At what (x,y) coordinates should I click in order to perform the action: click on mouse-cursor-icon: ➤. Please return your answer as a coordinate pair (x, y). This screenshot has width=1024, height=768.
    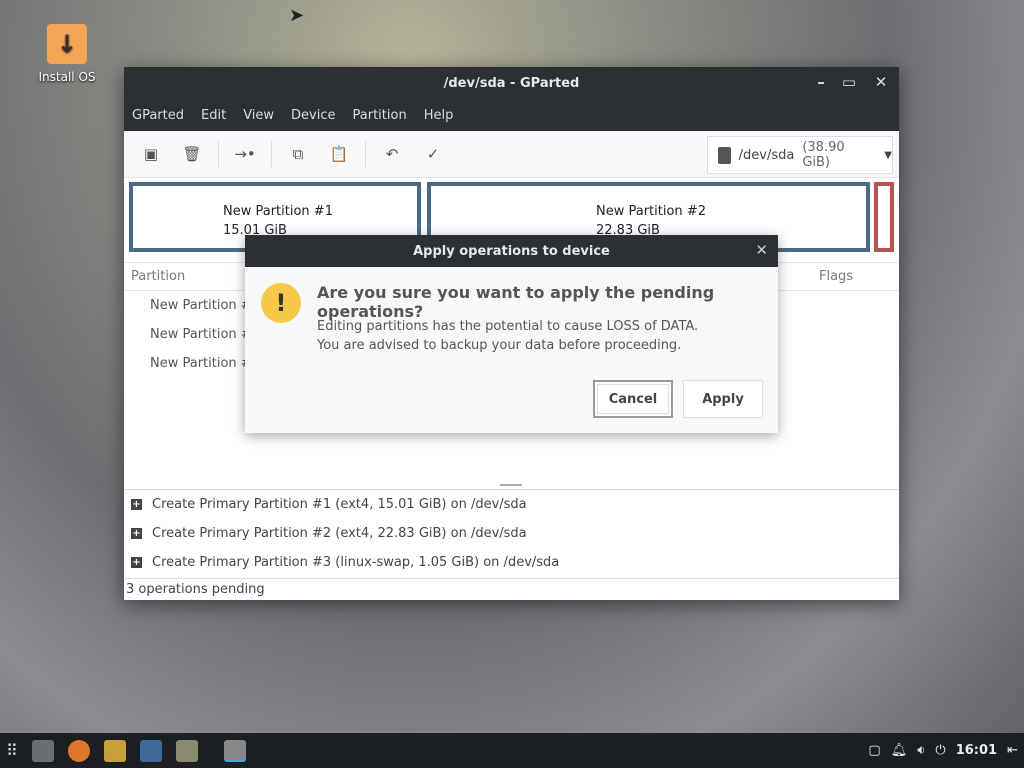
    Looking at the image, I should click on (297, 15).